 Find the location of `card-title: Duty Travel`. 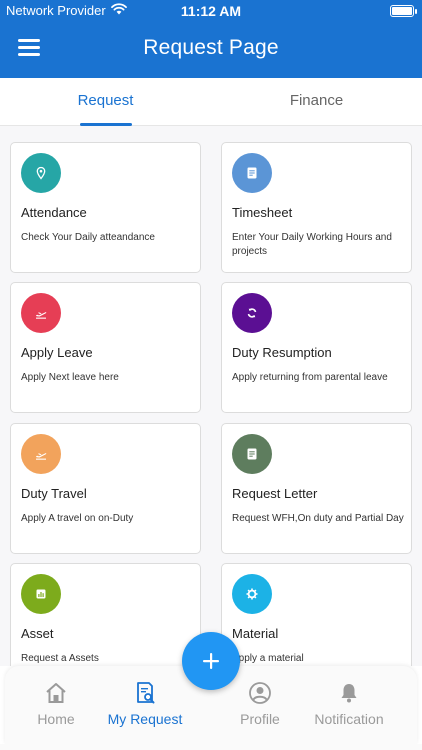

card-title: Duty Travel is located at coordinates (54, 493).